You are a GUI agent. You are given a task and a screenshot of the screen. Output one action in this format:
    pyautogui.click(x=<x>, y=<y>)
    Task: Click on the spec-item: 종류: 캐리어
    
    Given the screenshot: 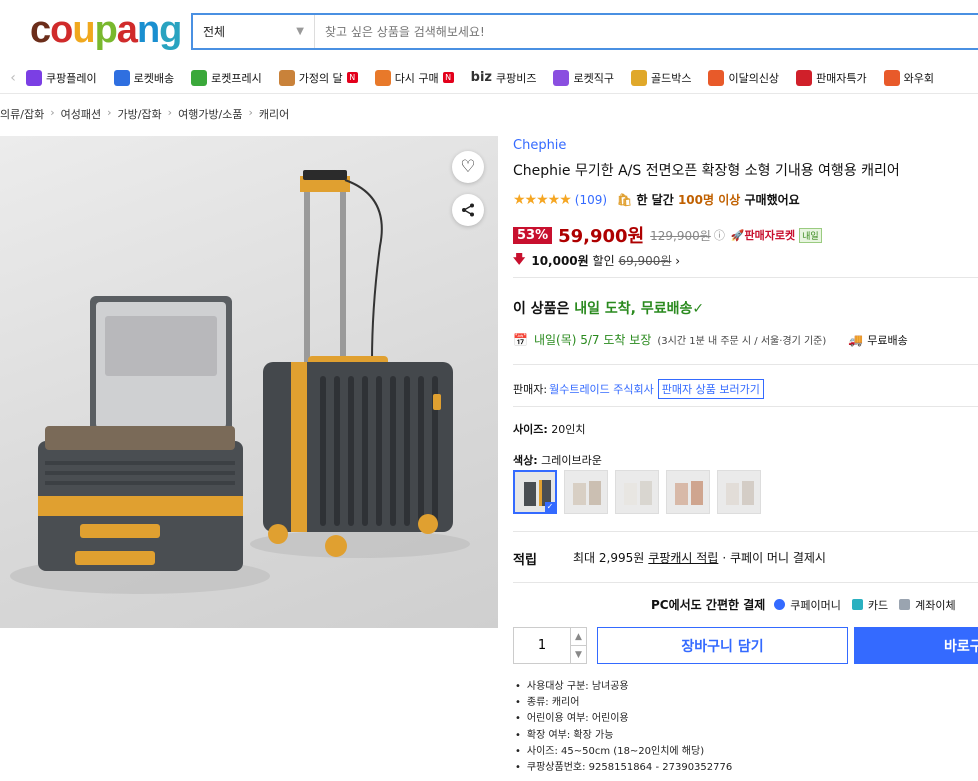 What is the action you would take?
    pyautogui.click(x=622, y=701)
    